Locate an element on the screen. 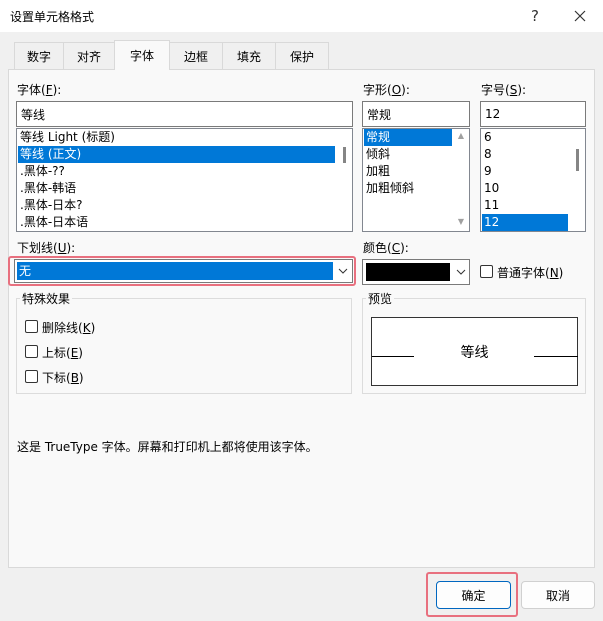 The height and width of the screenshot is (621, 603). list-item: 等线 Light (标题) is located at coordinates (176, 137).